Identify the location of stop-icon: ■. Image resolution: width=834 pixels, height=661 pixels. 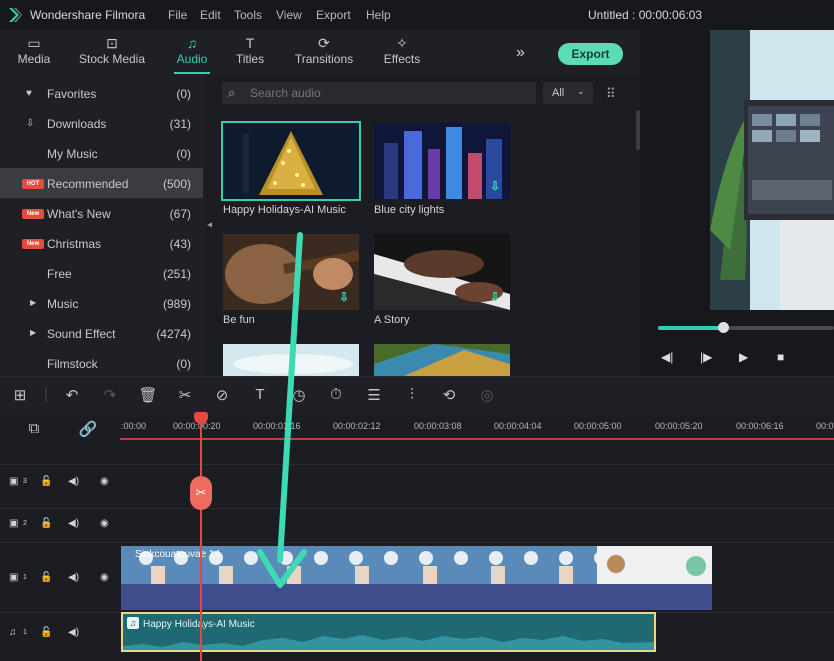
(780, 357).